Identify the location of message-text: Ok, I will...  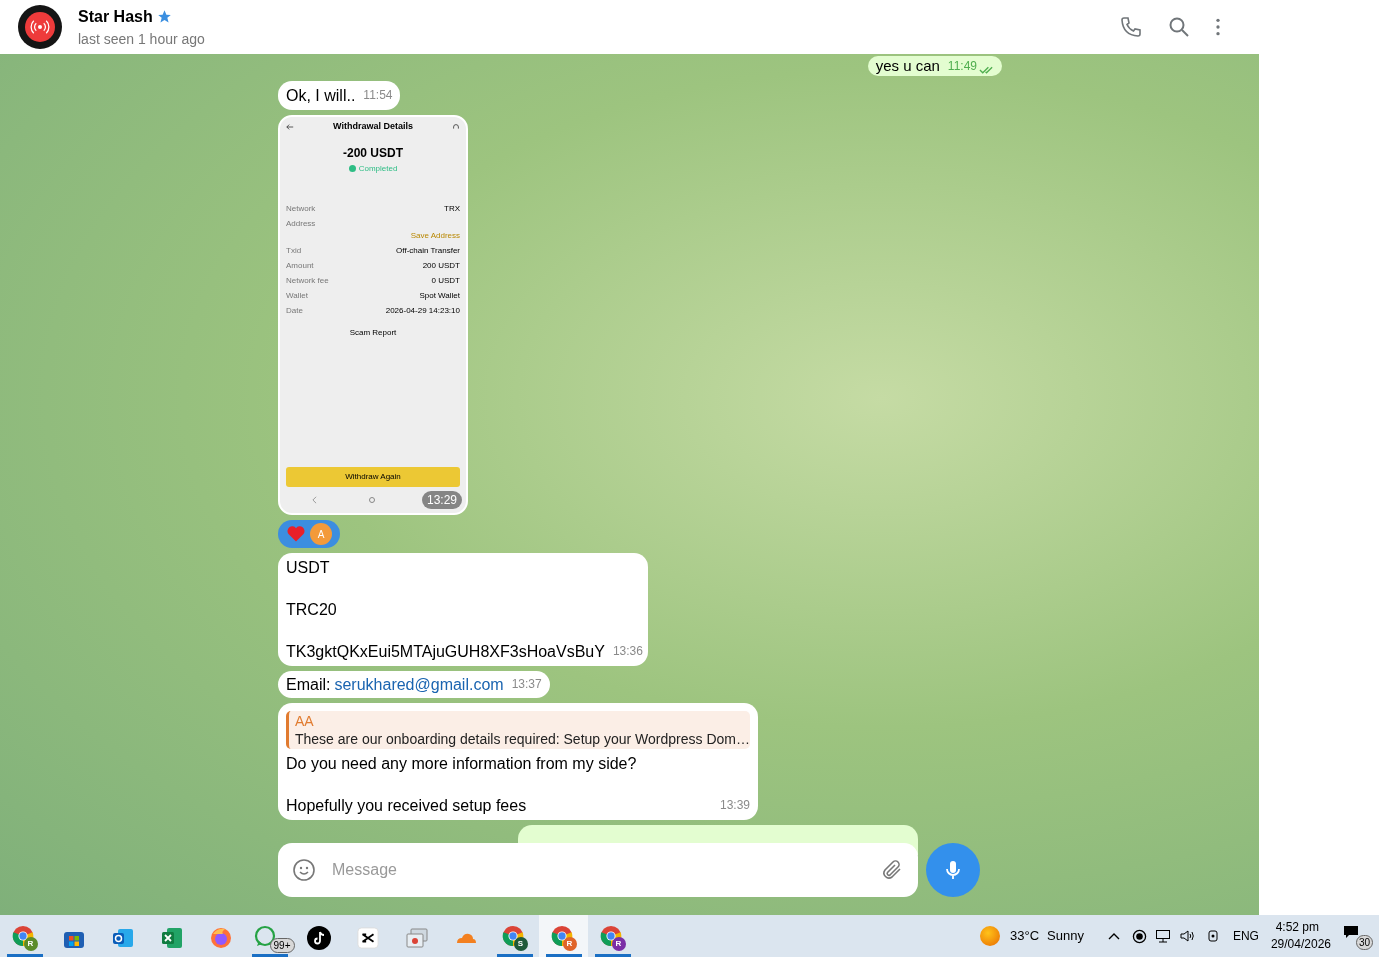
(321, 96).